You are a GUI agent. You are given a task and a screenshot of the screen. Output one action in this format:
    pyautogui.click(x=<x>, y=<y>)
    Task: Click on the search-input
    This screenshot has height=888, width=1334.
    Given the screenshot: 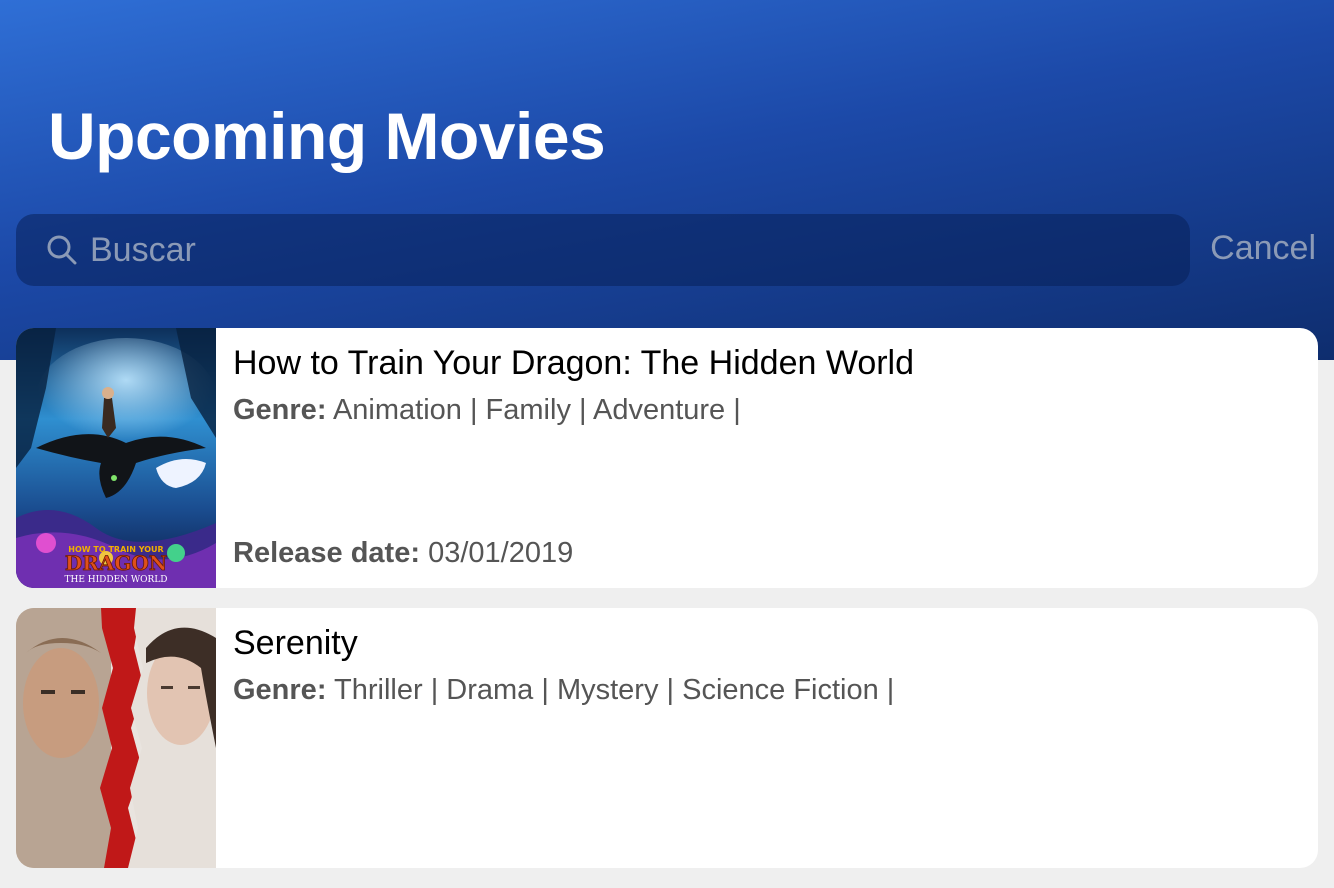 What is the action you would take?
    pyautogui.click(x=630, y=250)
    